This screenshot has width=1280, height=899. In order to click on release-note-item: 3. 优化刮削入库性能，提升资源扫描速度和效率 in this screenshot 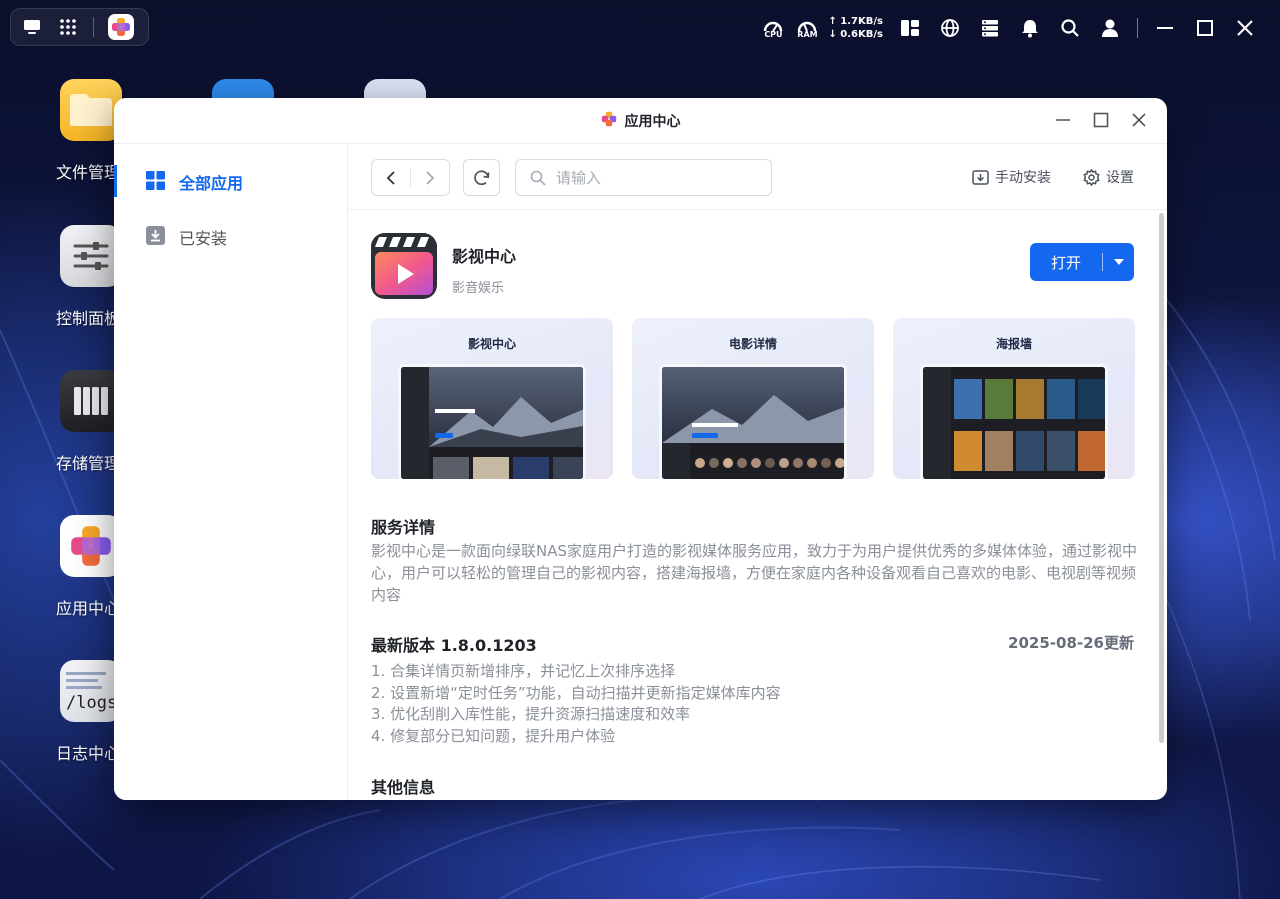, I will do `click(531, 714)`.